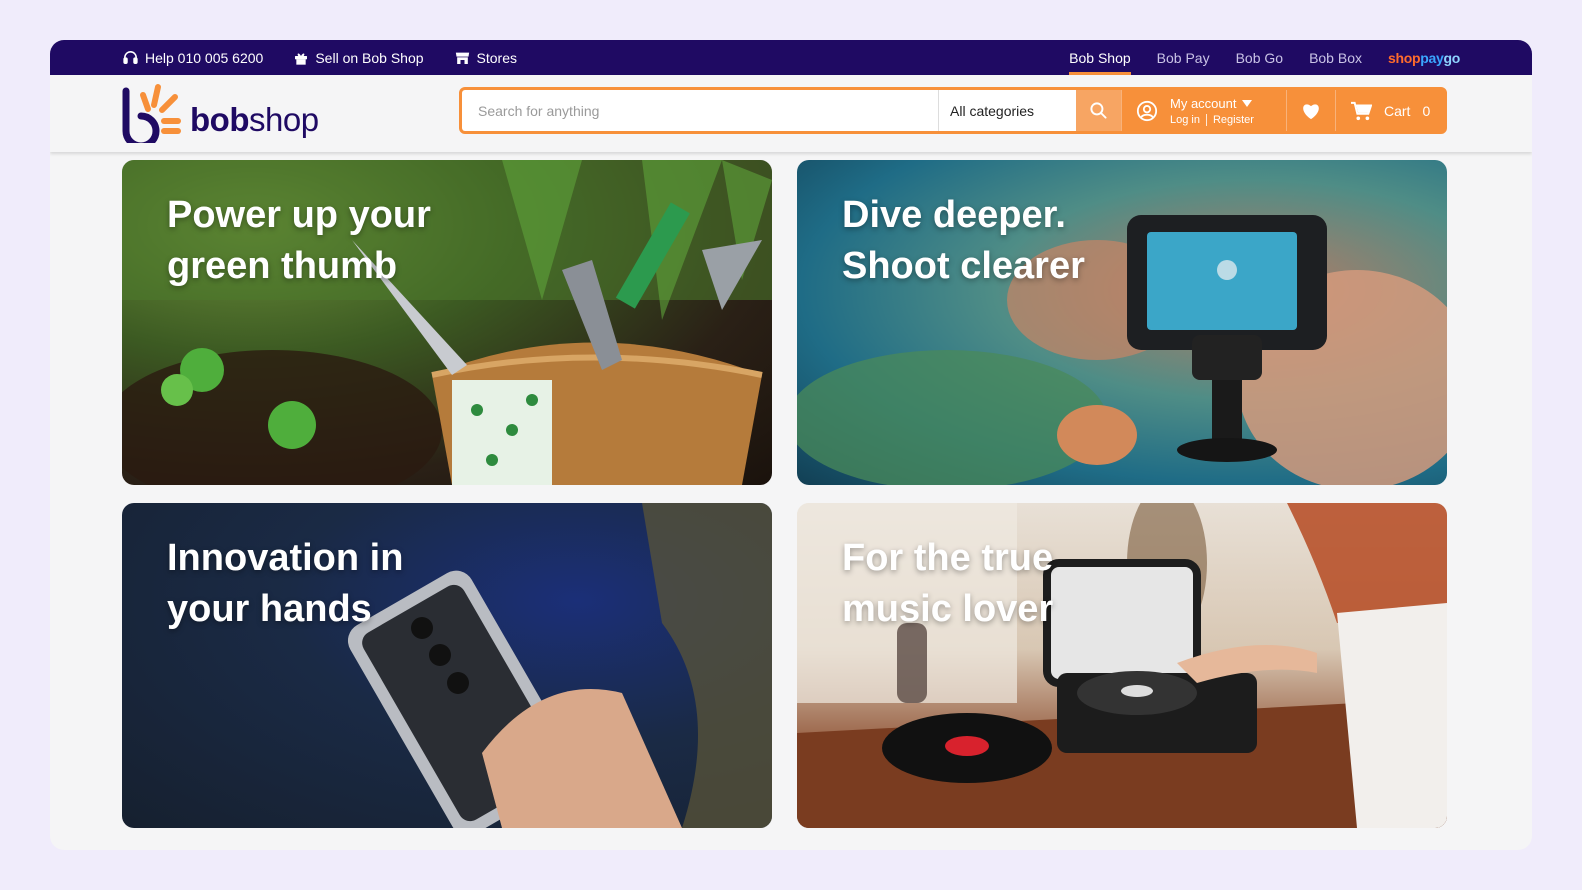 This screenshot has height=890, width=1582. Describe the element at coordinates (1147, 110) in the screenshot. I see `user-avatar-icon` at that location.